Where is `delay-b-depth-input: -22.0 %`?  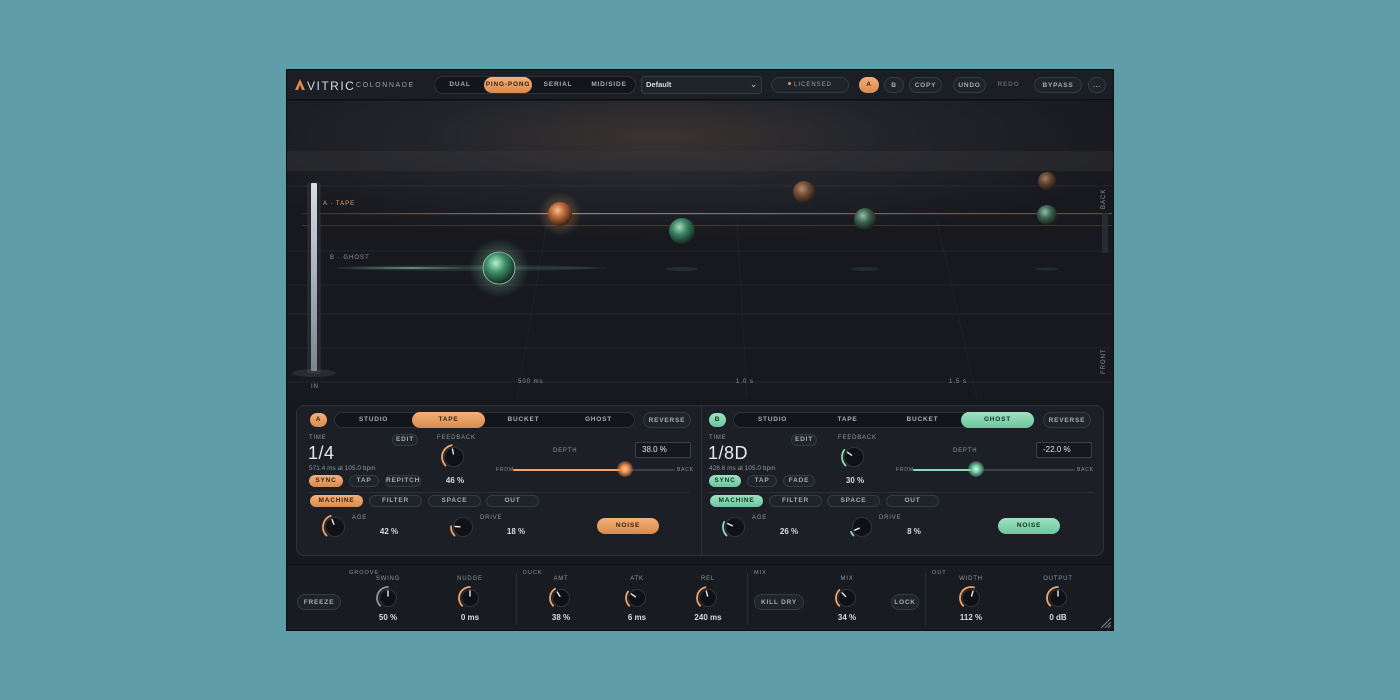 delay-b-depth-input: -22.0 % is located at coordinates (1064, 450).